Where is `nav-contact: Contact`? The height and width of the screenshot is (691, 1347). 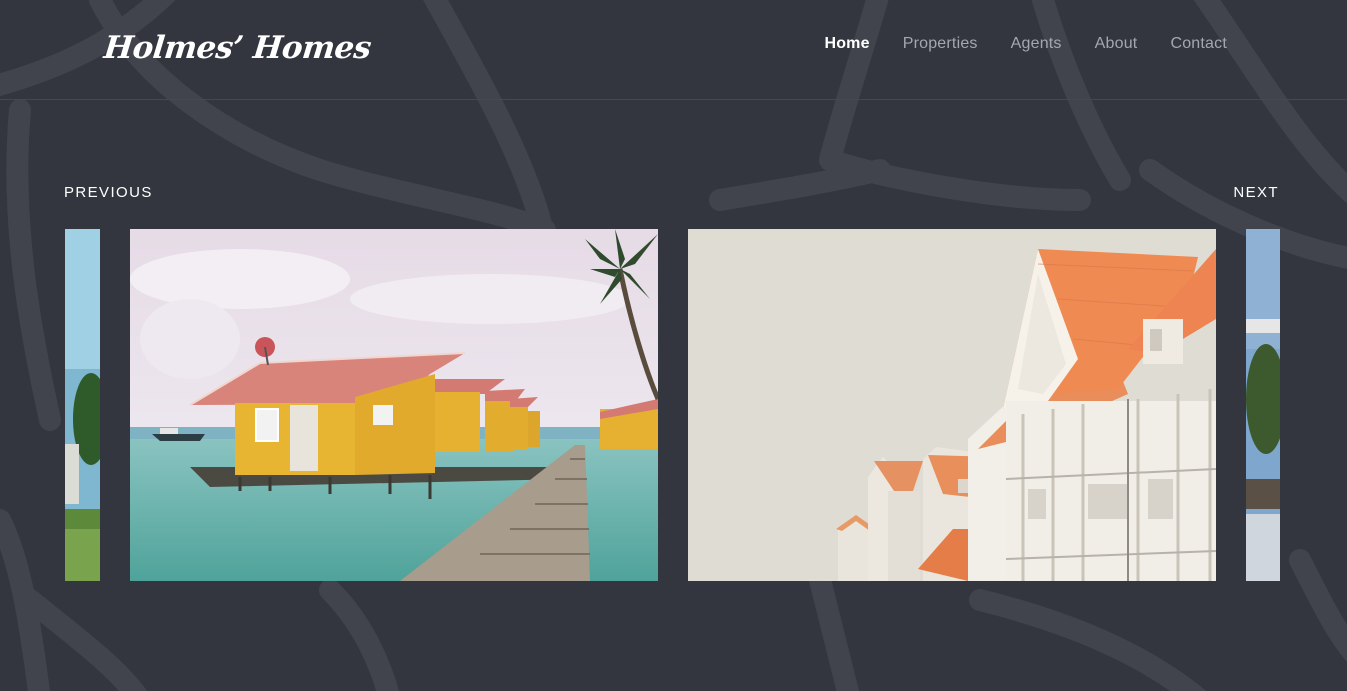
nav-contact: Contact is located at coordinates (1198, 44).